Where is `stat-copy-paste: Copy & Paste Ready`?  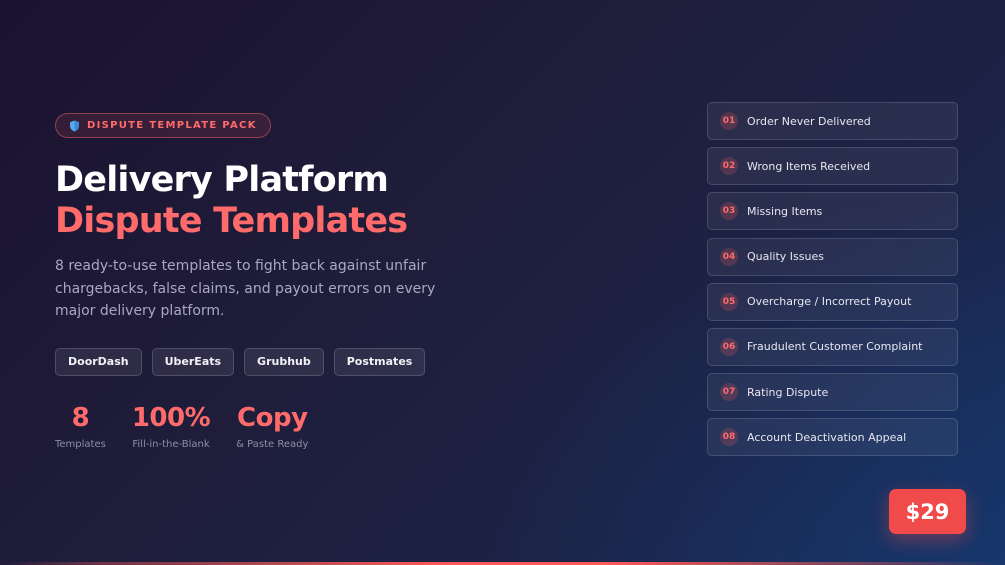
stat-copy-paste: Copy & Paste Ready is located at coordinates (272, 426).